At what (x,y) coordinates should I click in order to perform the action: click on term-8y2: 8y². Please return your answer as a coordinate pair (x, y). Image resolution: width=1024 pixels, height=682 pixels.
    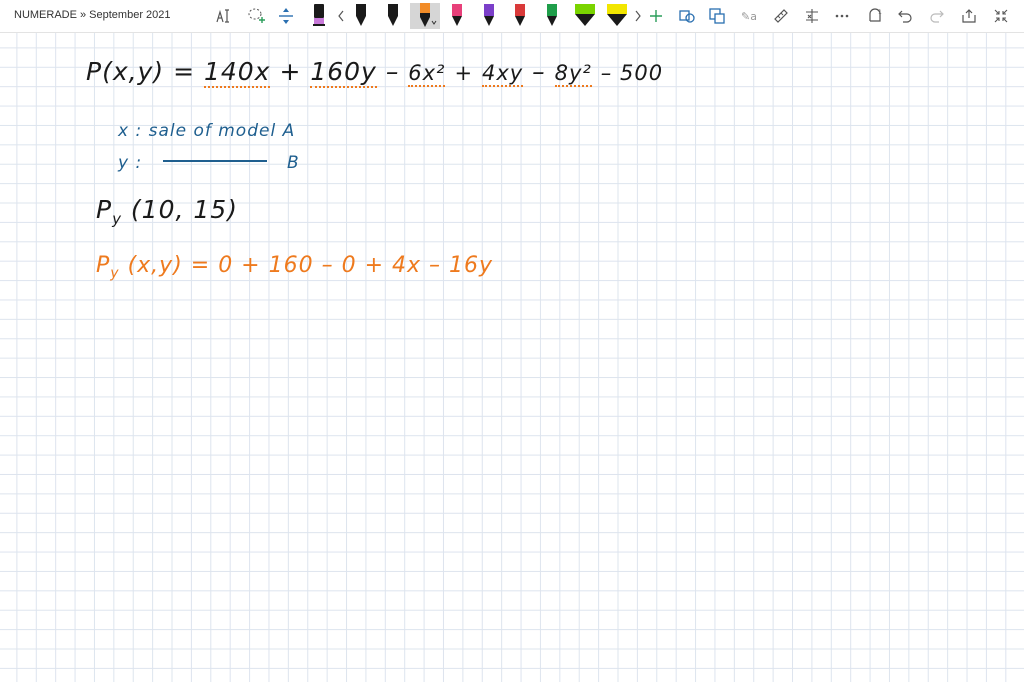
    Looking at the image, I should click on (573, 74).